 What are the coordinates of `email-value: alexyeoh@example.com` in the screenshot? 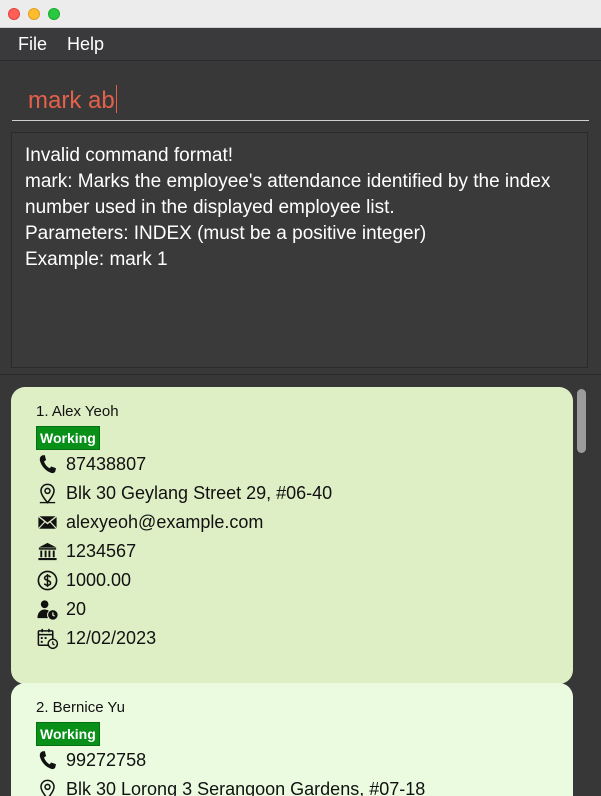 It's located at (165, 522).